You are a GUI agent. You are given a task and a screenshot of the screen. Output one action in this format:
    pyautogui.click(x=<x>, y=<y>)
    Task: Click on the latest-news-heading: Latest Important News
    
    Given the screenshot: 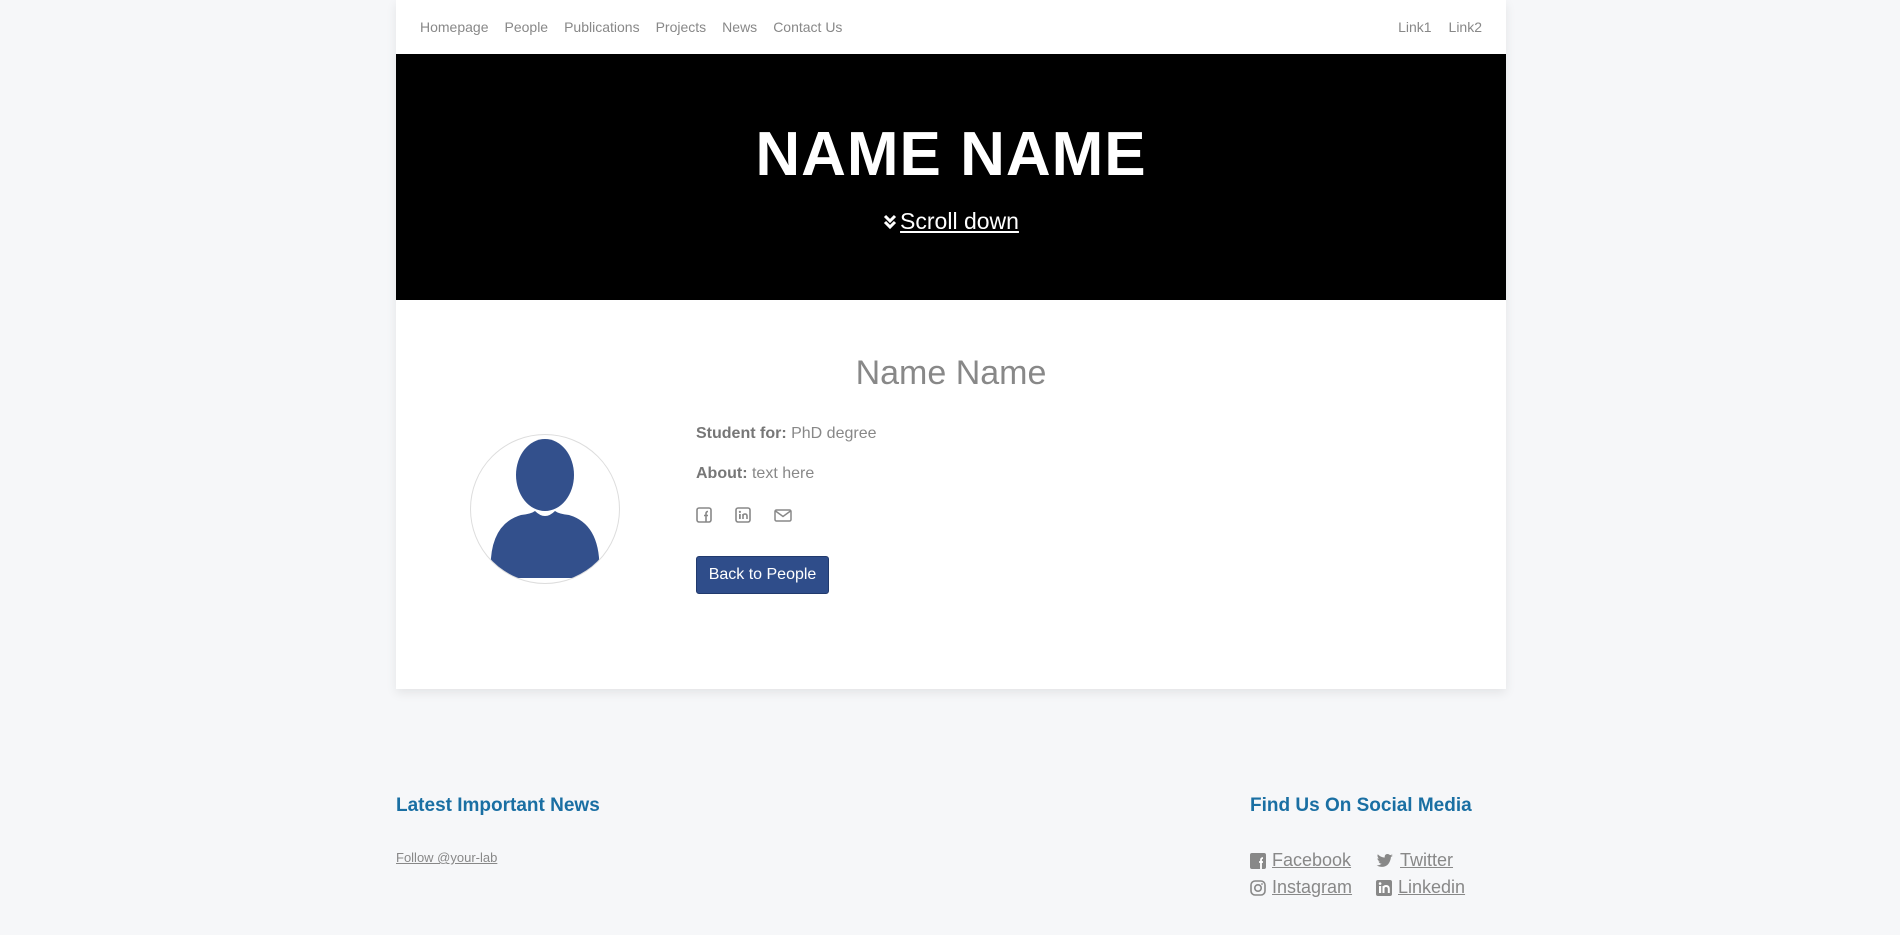 What is the action you would take?
    pyautogui.click(x=498, y=805)
    